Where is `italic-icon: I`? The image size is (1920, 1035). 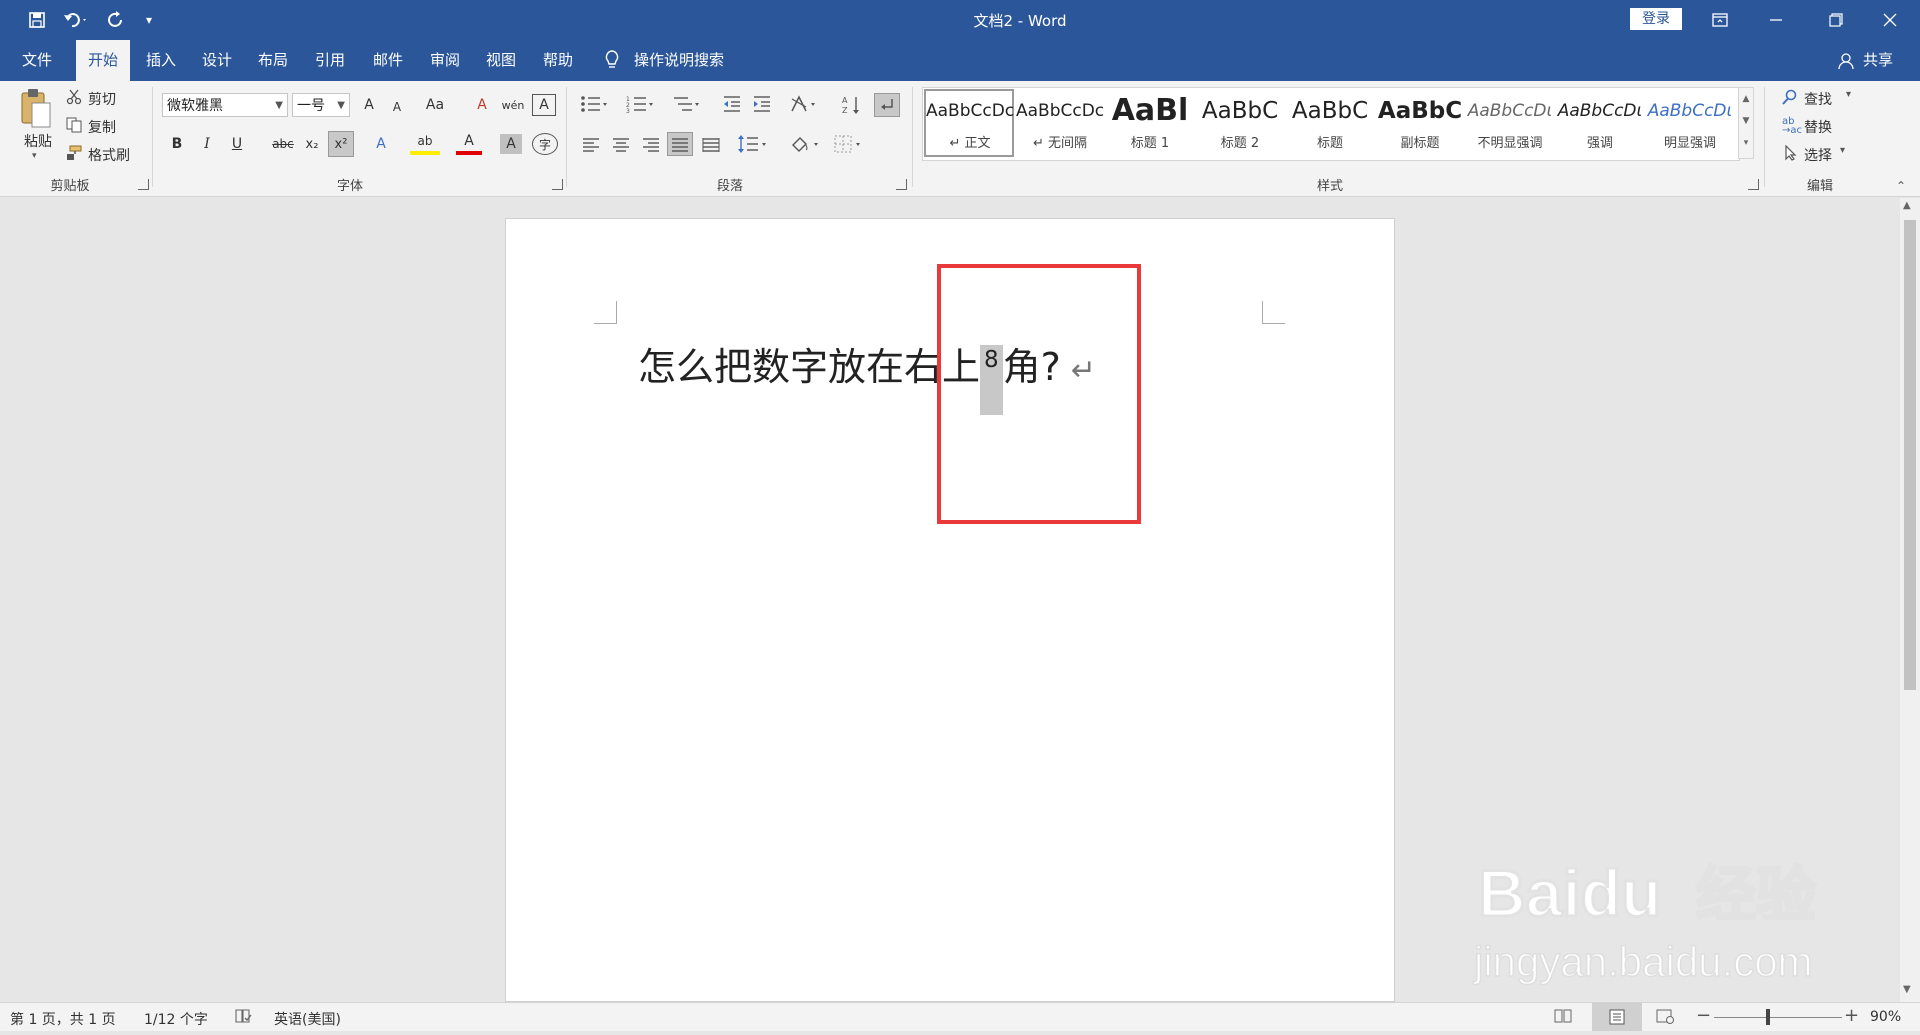
italic-icon: I is located at coordinates (207, 144).